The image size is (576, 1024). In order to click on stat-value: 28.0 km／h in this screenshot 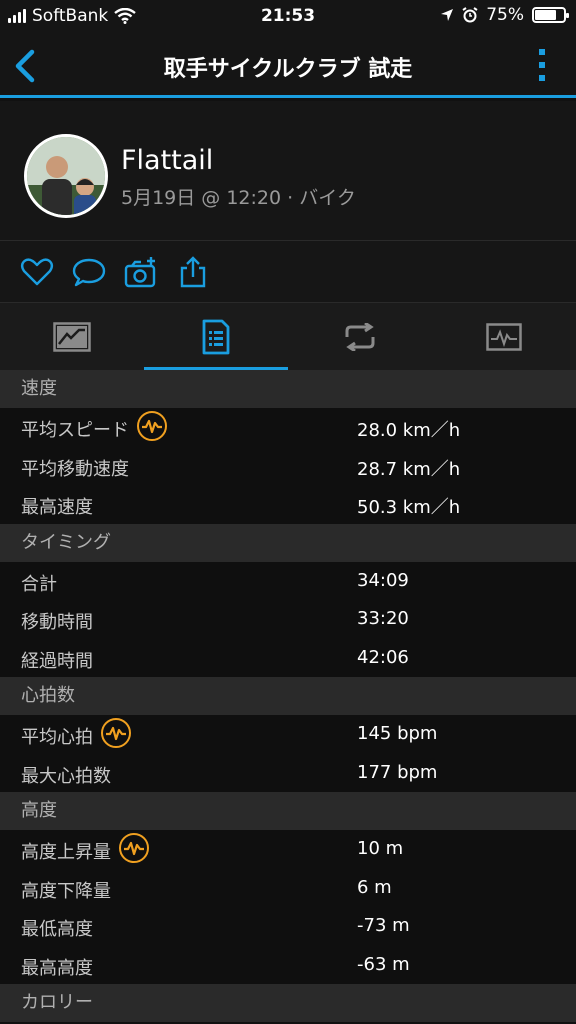, I will do `click(409, 430)`.